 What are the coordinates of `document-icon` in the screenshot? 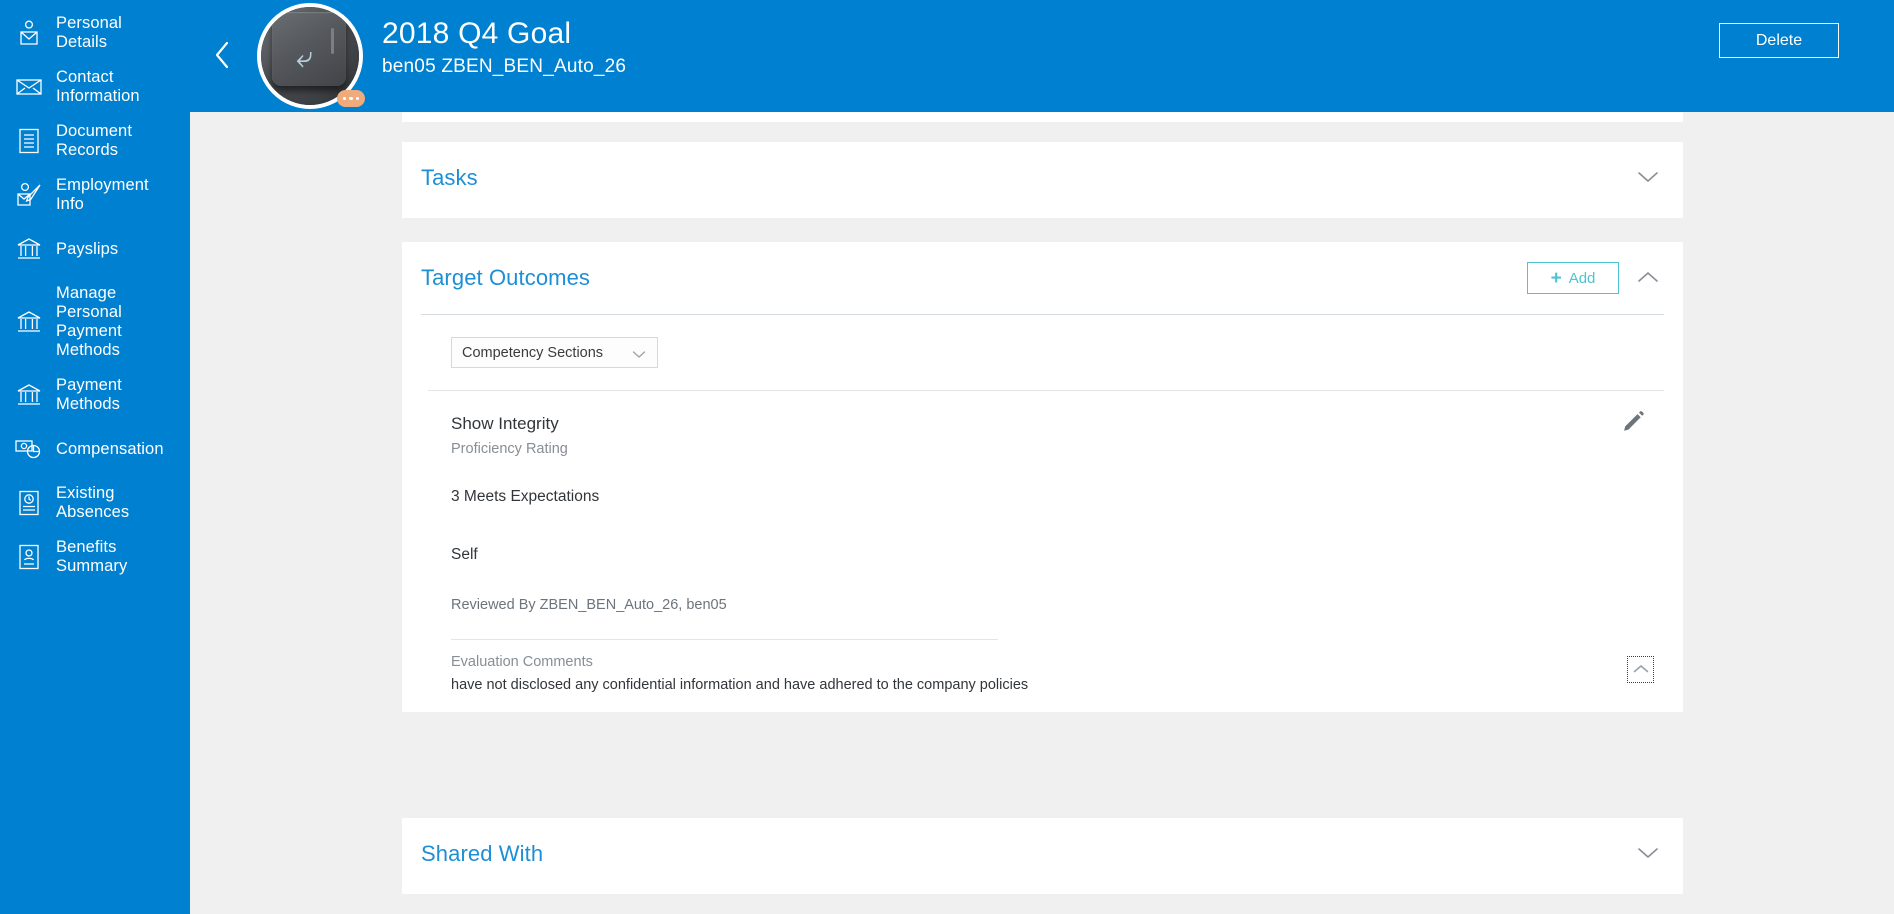 It's located at (29, 141).